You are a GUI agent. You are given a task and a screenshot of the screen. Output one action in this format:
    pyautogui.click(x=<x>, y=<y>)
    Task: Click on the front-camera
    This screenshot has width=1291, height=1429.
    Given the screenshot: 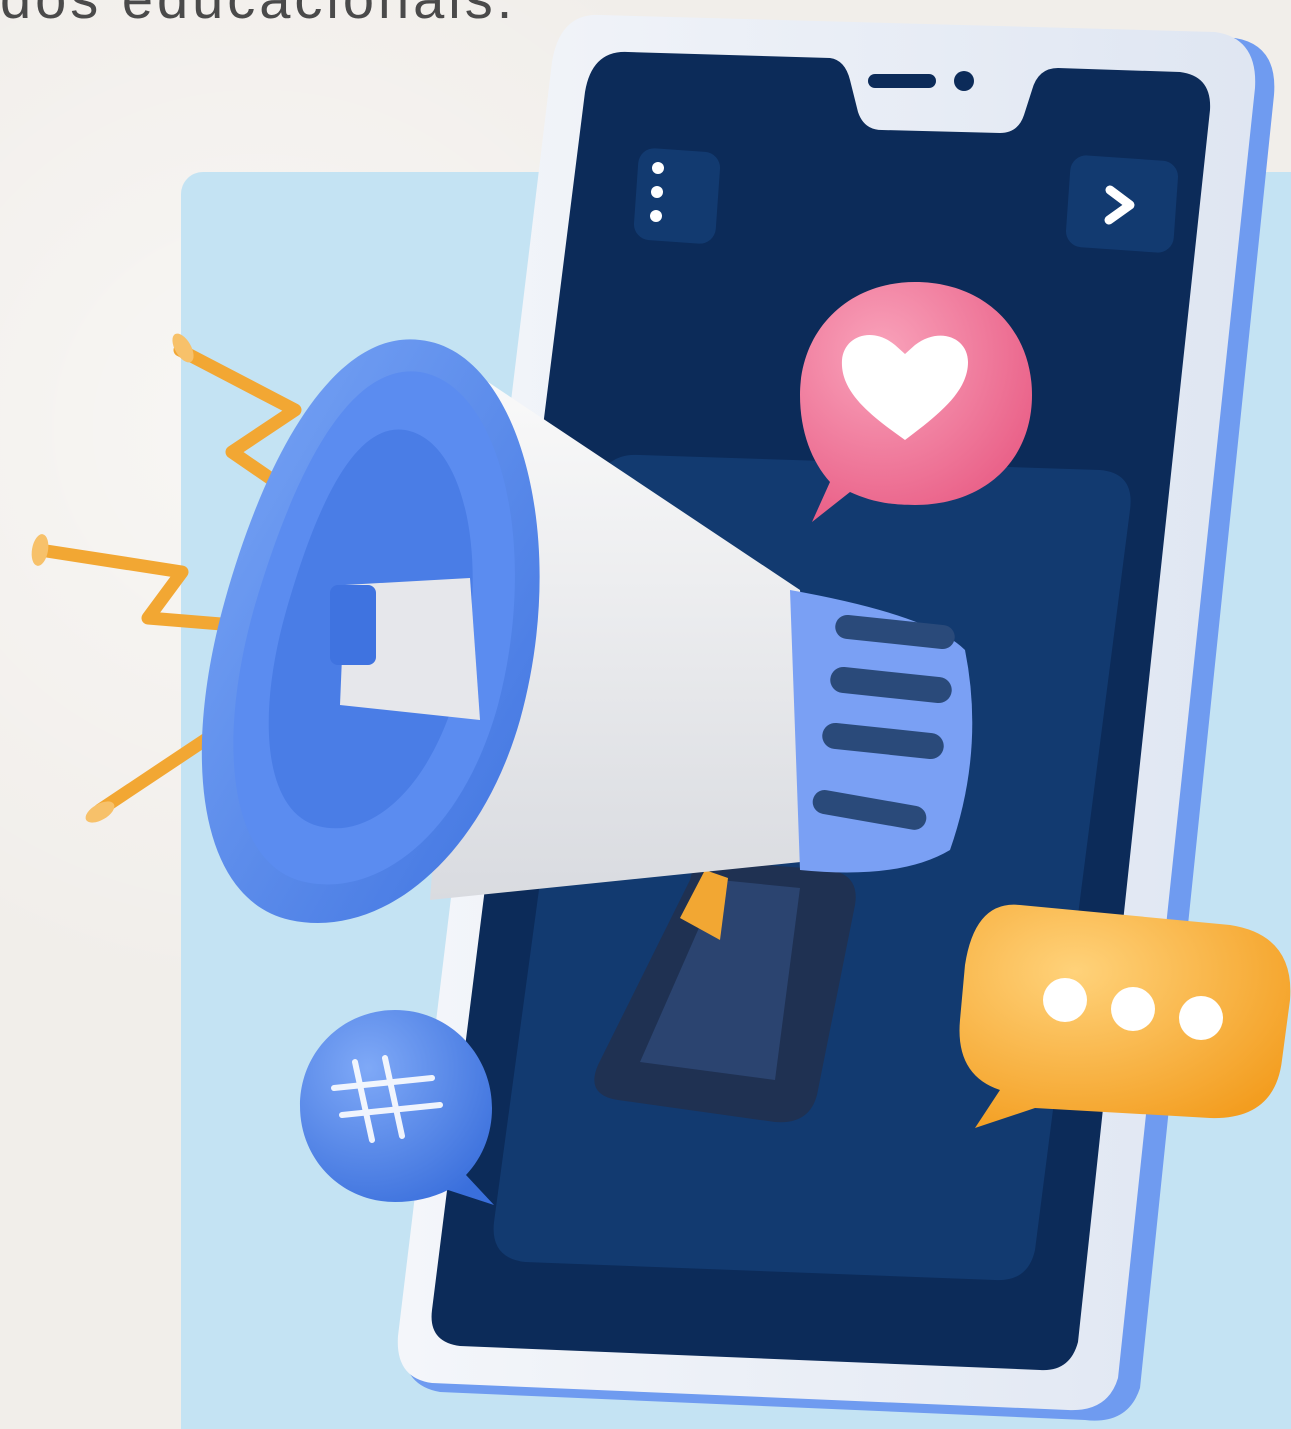 What is the action you would take?
    pyautogui.click(x=964, y=81)
    